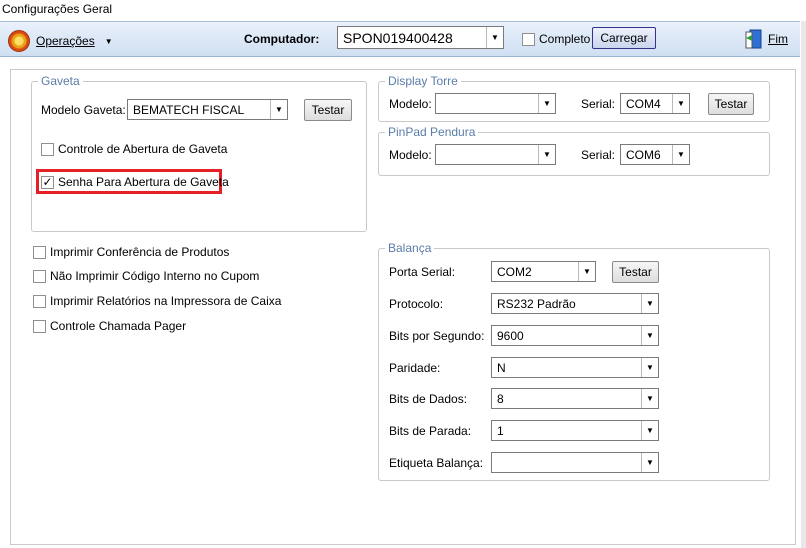 The width and height of the screenshot is (806, 548). Describe the element at coordinates (598, 104) in the screenshot. I see `display-serial-label: Serial:` at that location.